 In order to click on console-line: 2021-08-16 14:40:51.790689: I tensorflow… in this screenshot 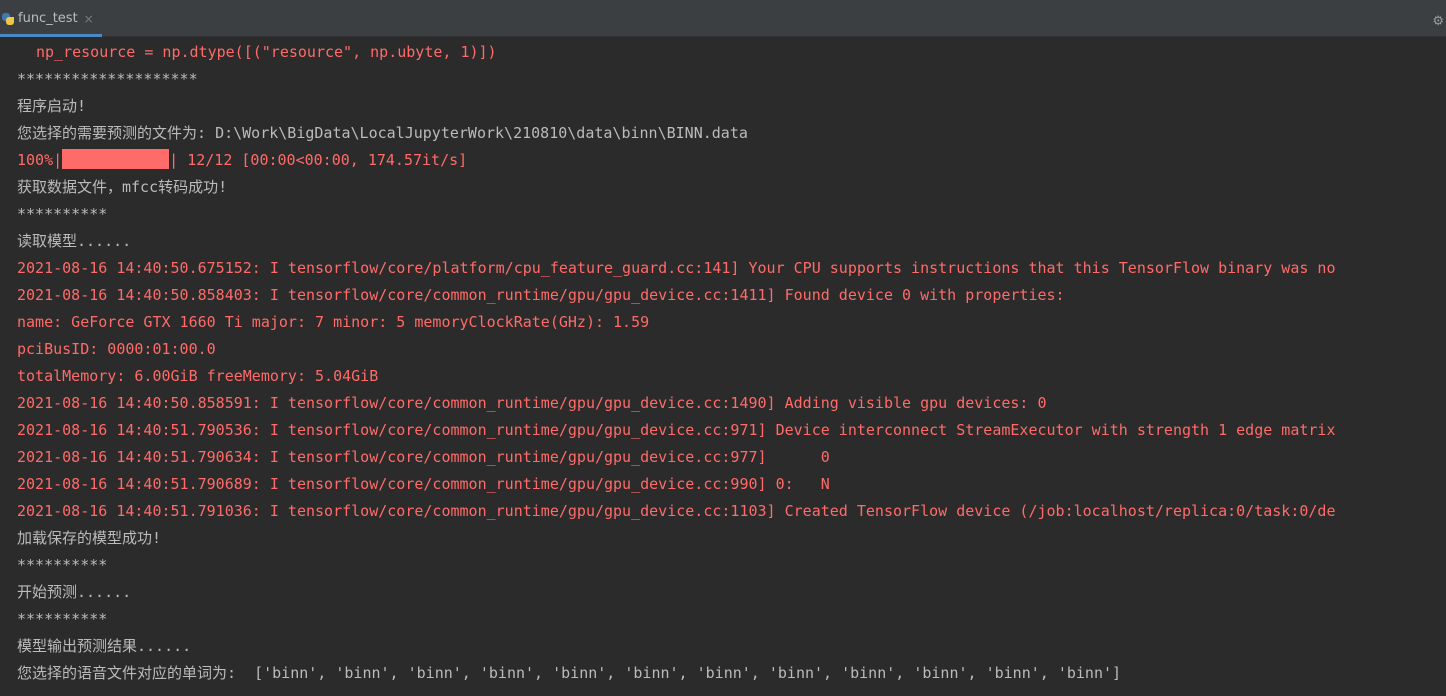, I will do `click(423, 484)`.